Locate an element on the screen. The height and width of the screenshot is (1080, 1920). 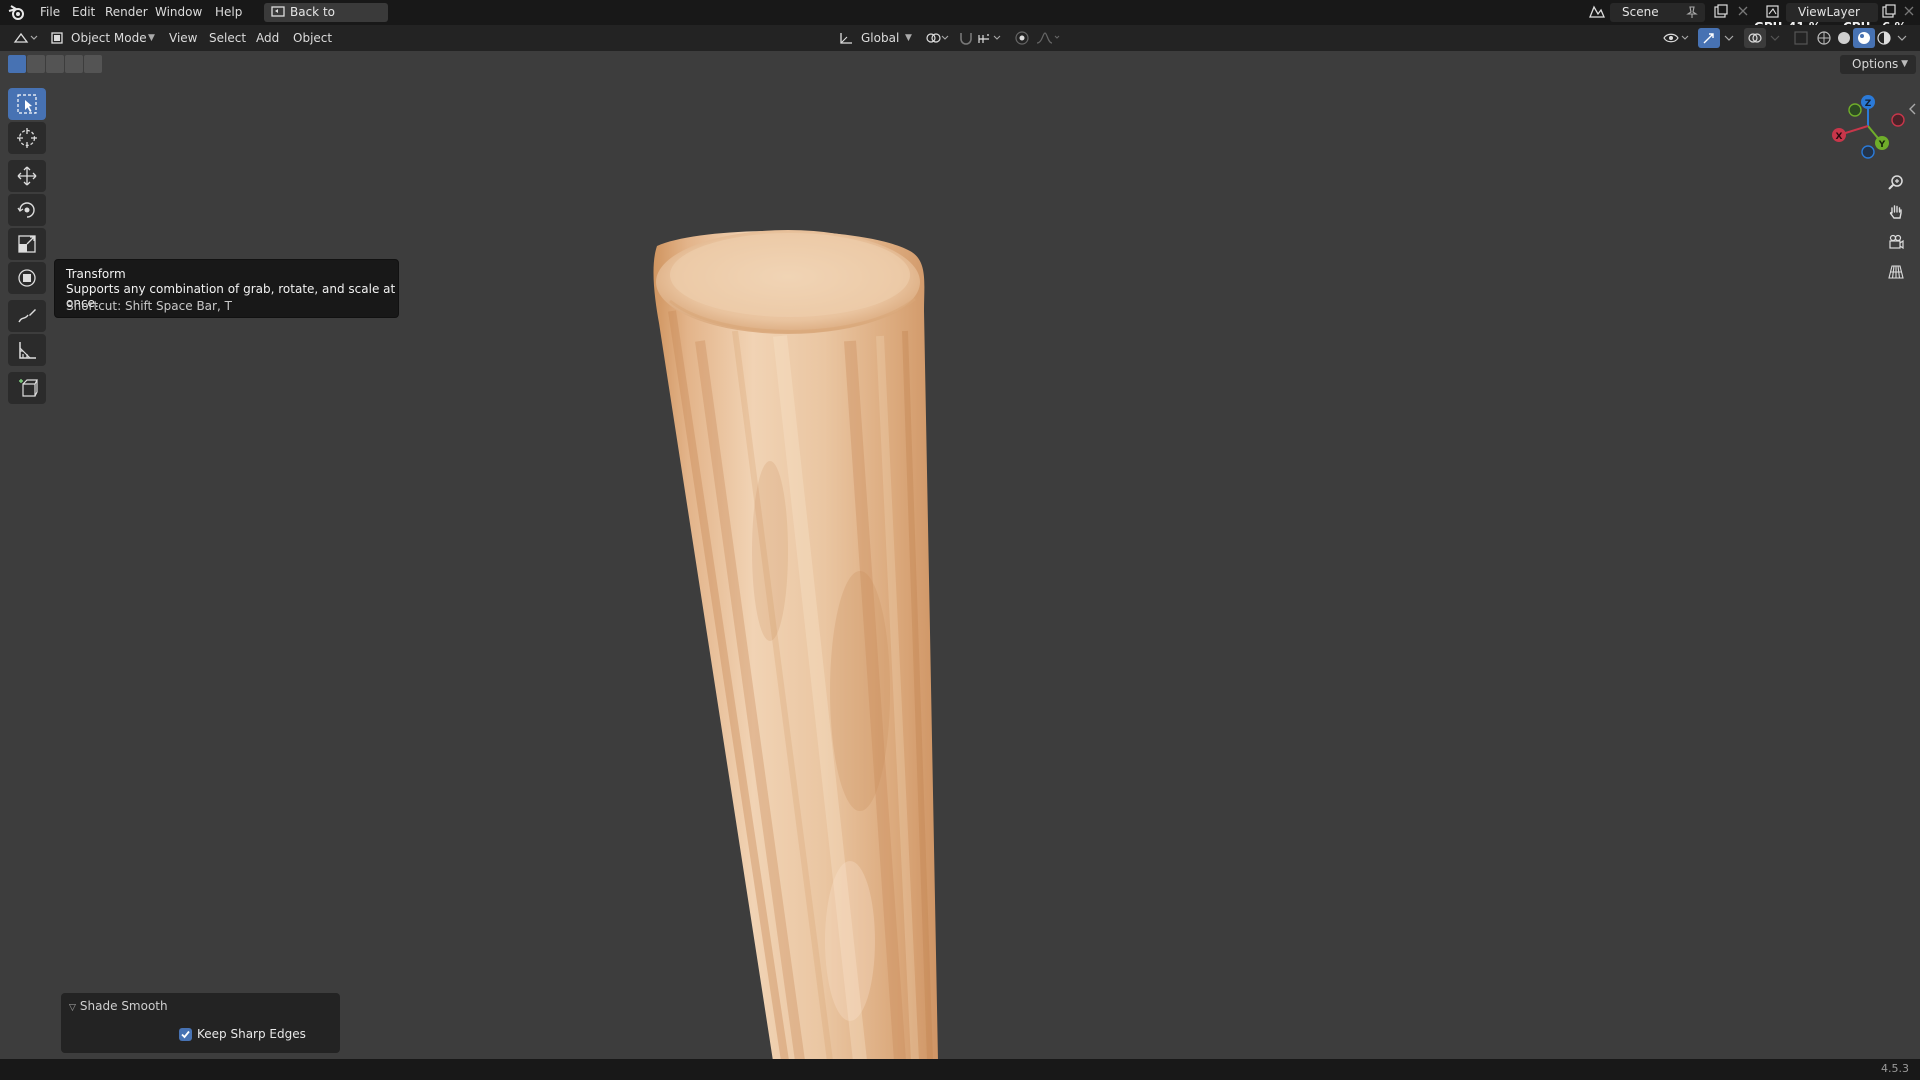
camera-icon is located at coordinates (1896, 242).